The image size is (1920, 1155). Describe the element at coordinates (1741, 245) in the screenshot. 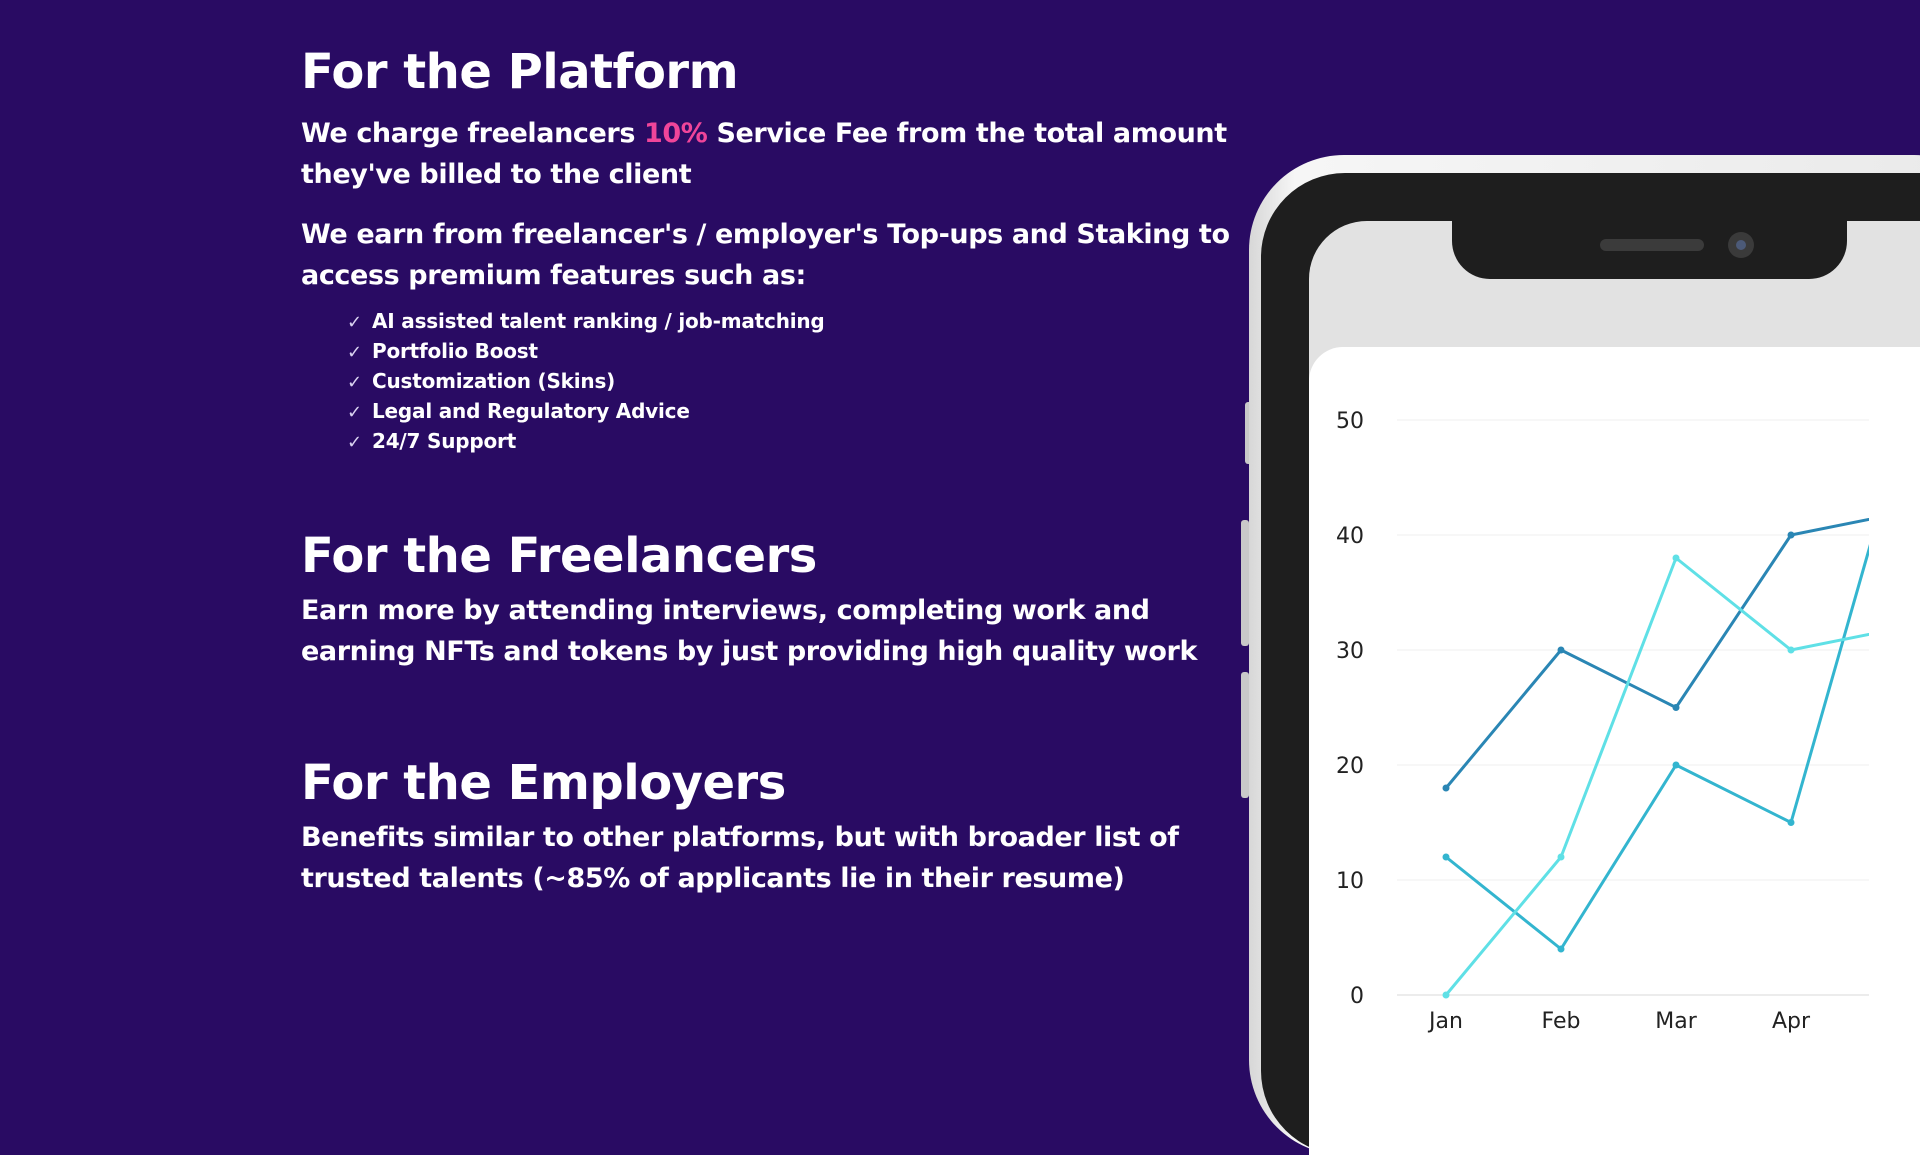

I see `camera-icon` at that location.